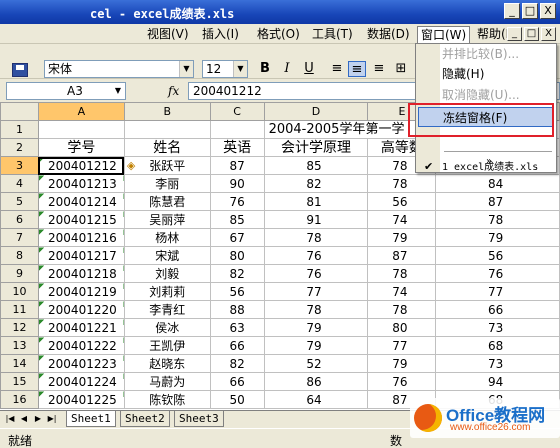  What do you see at coordinates (379, 69) in the screenshot?
I see `align-right-icon: ≡` at bounding box center [379, 69].